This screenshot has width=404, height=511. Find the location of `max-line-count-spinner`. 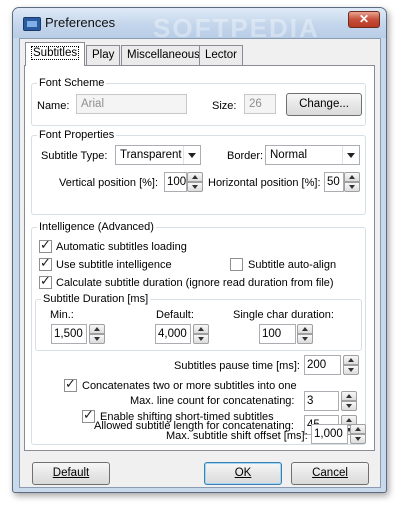

max-line-count-spinner is located at coordinates (349, 401).